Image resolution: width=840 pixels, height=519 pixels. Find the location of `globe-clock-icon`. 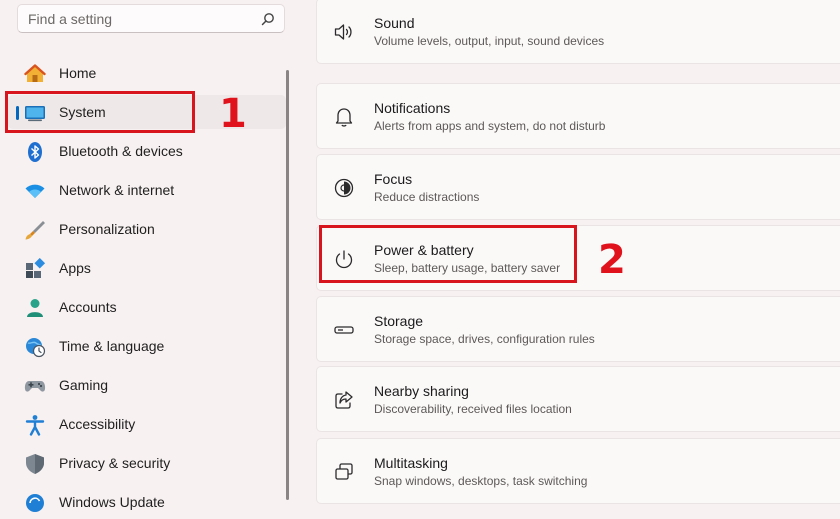

globe-clock-icon is located at coordinates (35, 347).